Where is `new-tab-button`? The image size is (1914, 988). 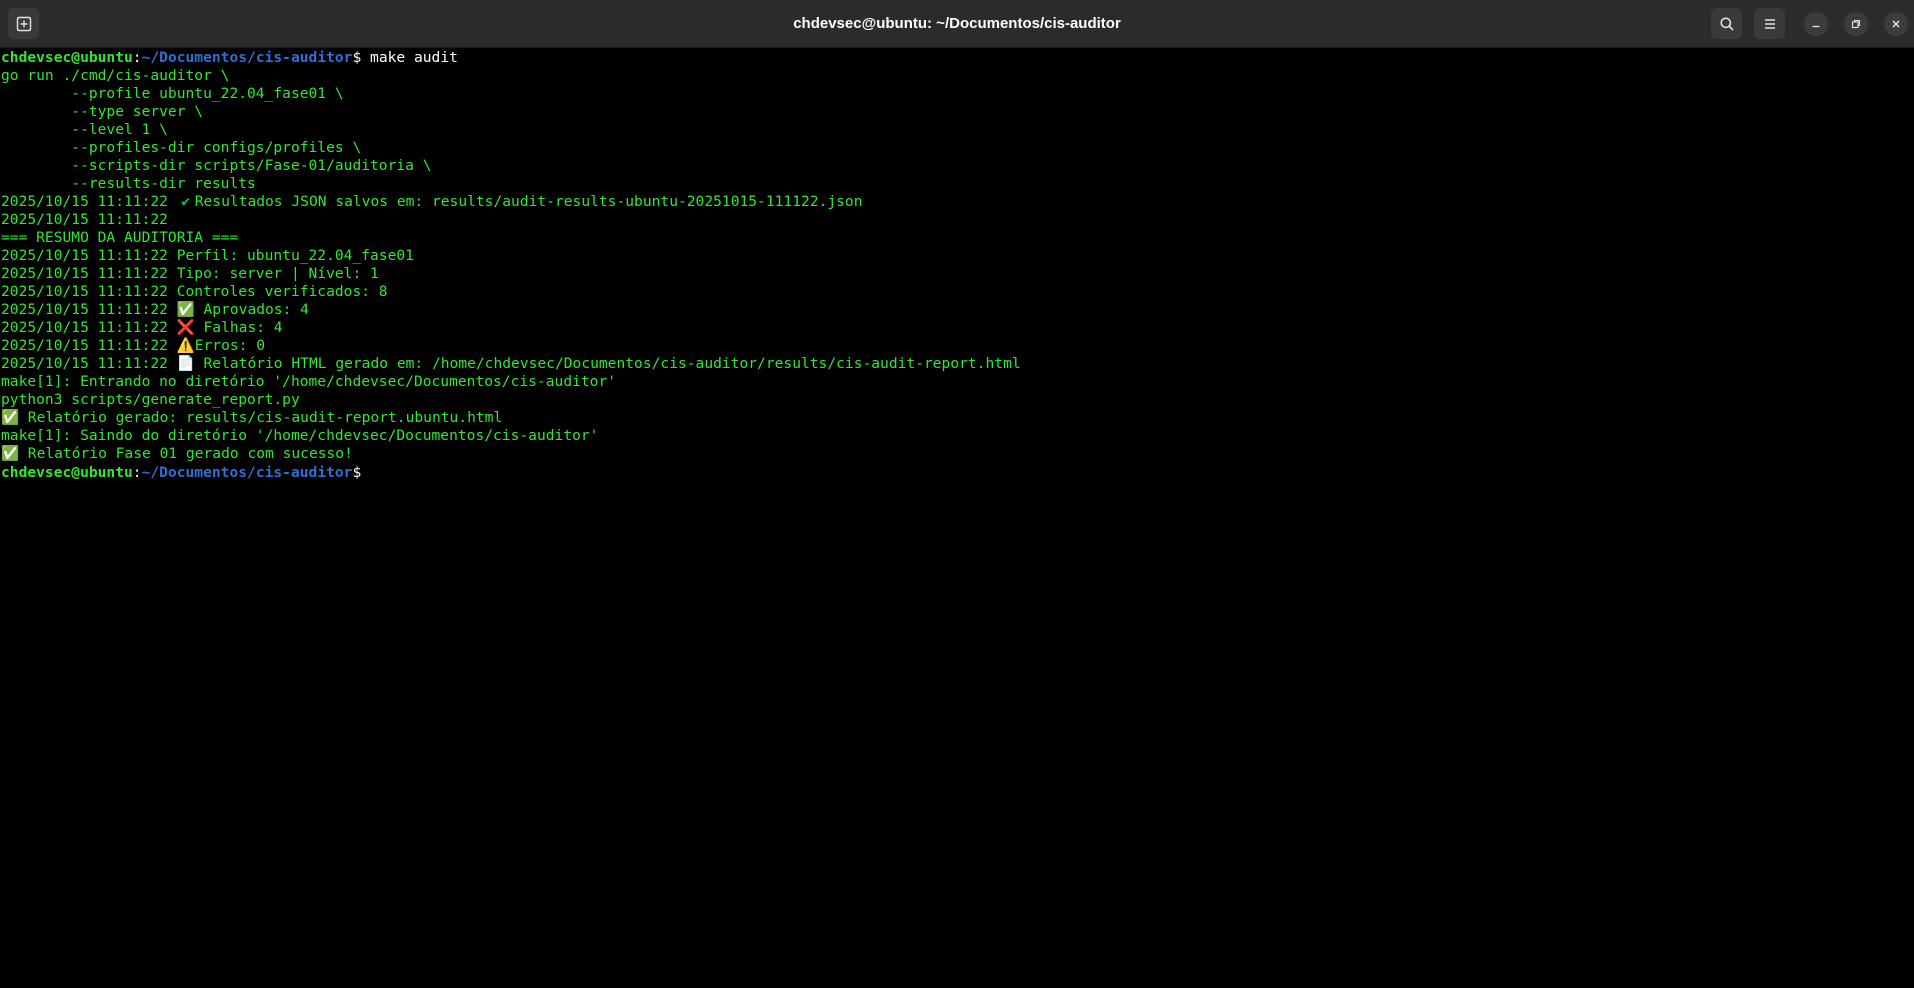
new-tab-button is located at coordinates (23, 23).